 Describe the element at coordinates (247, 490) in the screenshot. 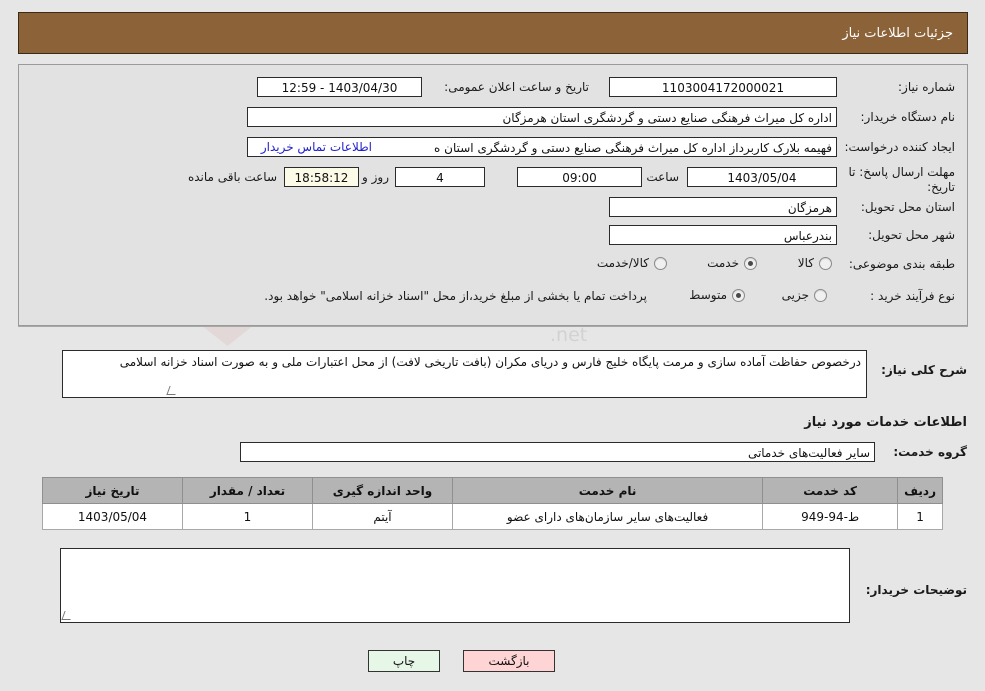

I see `col-quantity: تعداد / مقدار` at that location.